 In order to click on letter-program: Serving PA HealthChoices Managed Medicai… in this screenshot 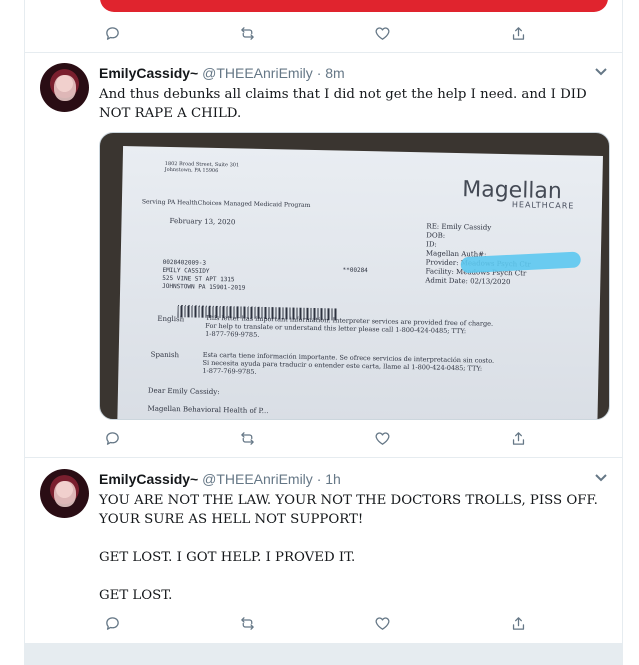, I will do `click(226, 203)`.